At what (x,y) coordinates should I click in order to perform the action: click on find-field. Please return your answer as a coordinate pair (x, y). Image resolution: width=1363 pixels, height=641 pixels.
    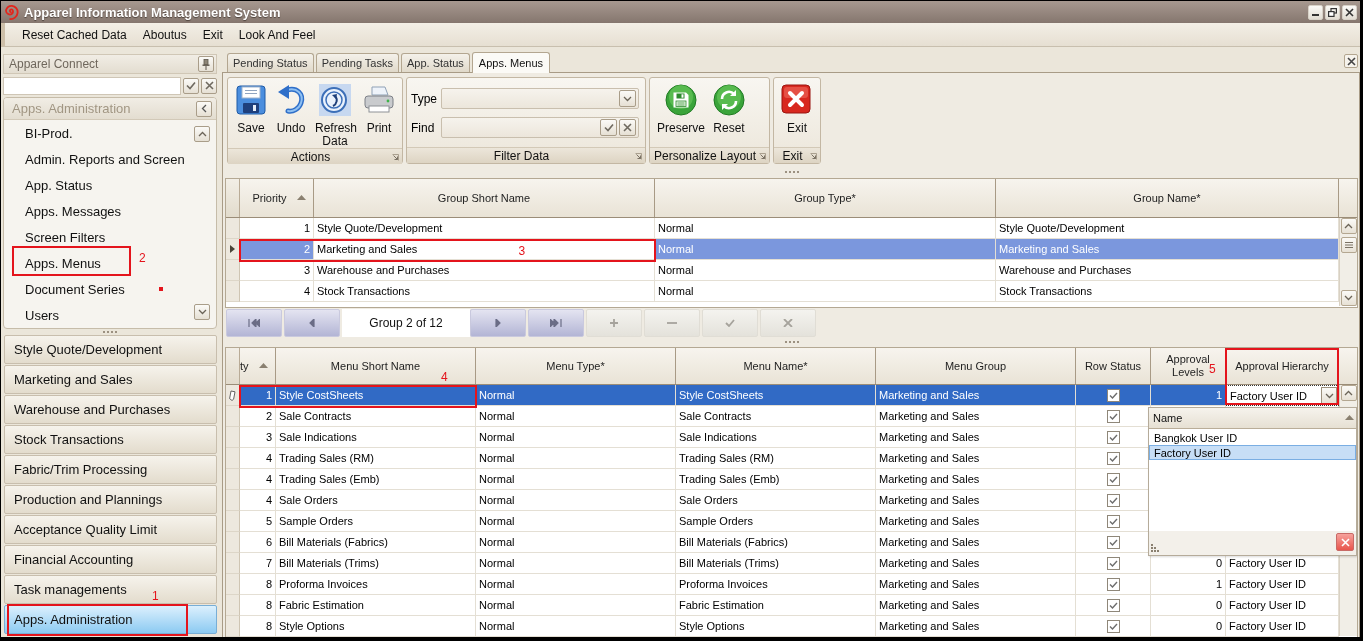
    Looking at the image, I should click on (540, 127).